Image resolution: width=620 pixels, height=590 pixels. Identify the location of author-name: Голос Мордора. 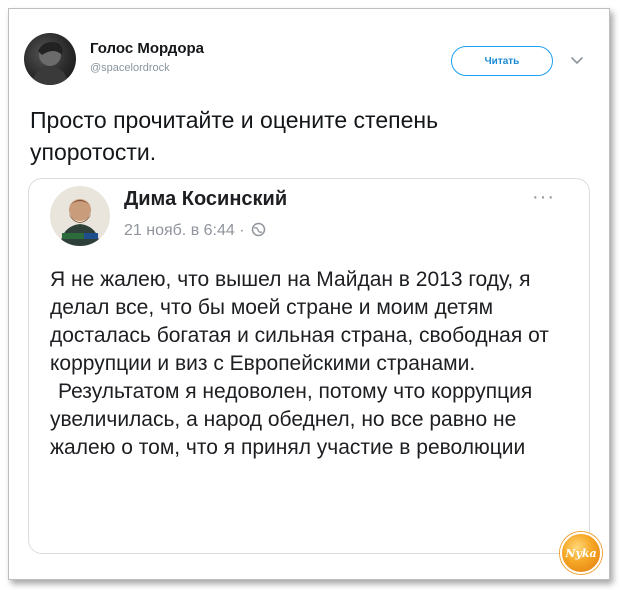
(147, 48).